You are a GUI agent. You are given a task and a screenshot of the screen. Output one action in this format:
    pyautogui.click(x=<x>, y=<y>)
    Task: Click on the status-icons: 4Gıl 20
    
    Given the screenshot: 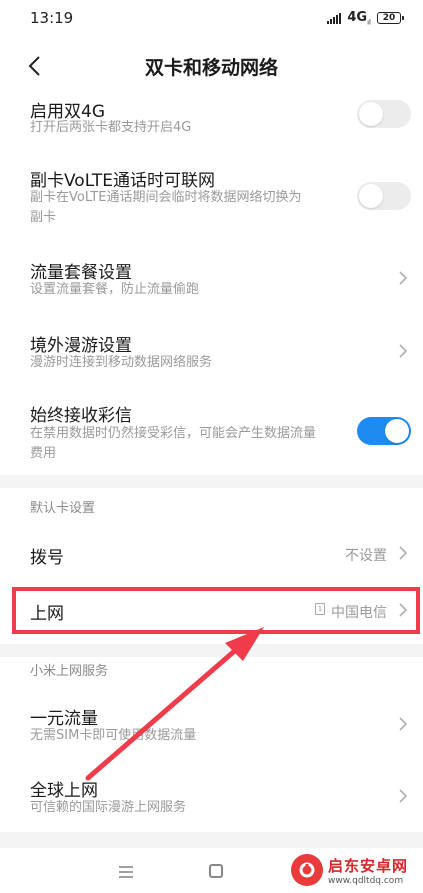 What is the action you would take?
    pyautogui.click(x=365, y=18)
    